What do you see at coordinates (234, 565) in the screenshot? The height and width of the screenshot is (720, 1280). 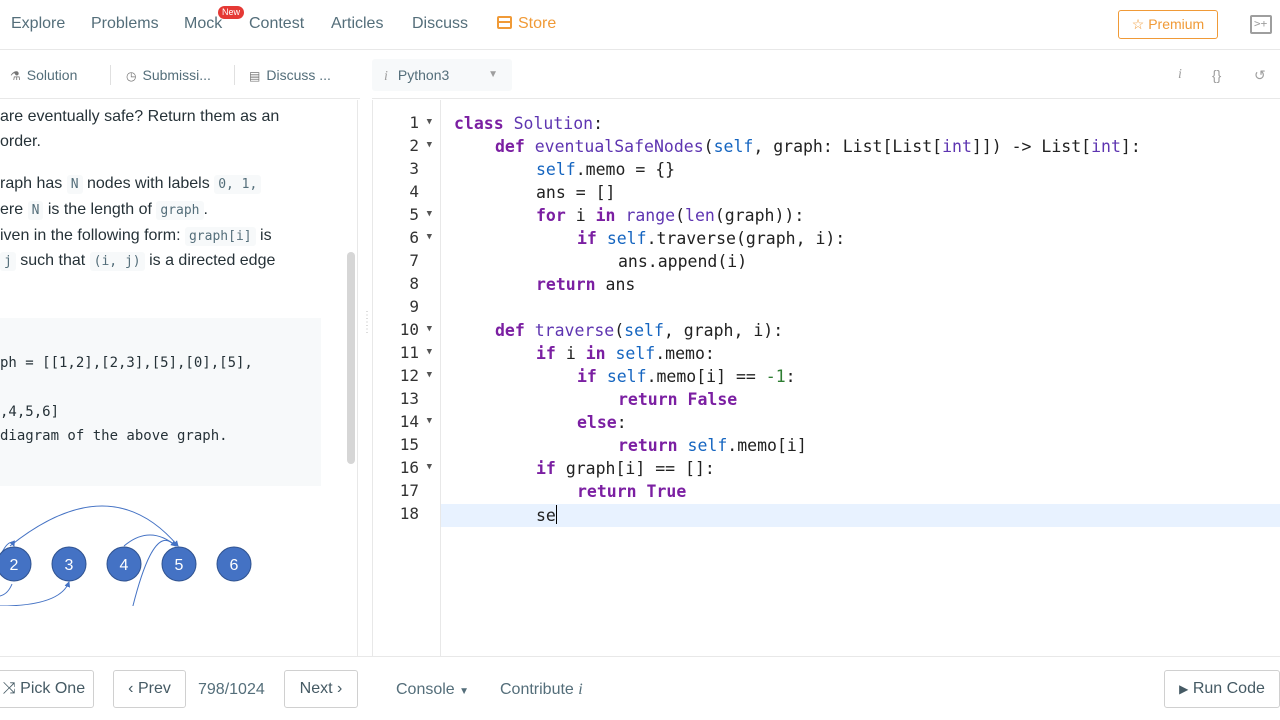 I see `graph-node-label: 6` at bounding box center [234, 565].